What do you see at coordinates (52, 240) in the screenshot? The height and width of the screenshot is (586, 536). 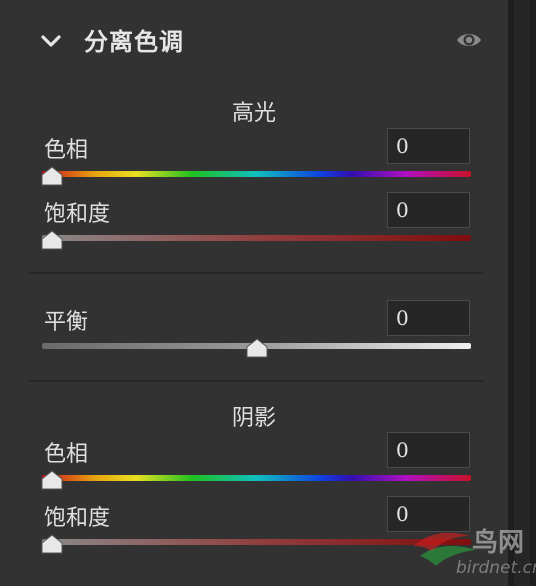 I see `highlights-saturation-slider-thumb` at bounding box center [52, 240].